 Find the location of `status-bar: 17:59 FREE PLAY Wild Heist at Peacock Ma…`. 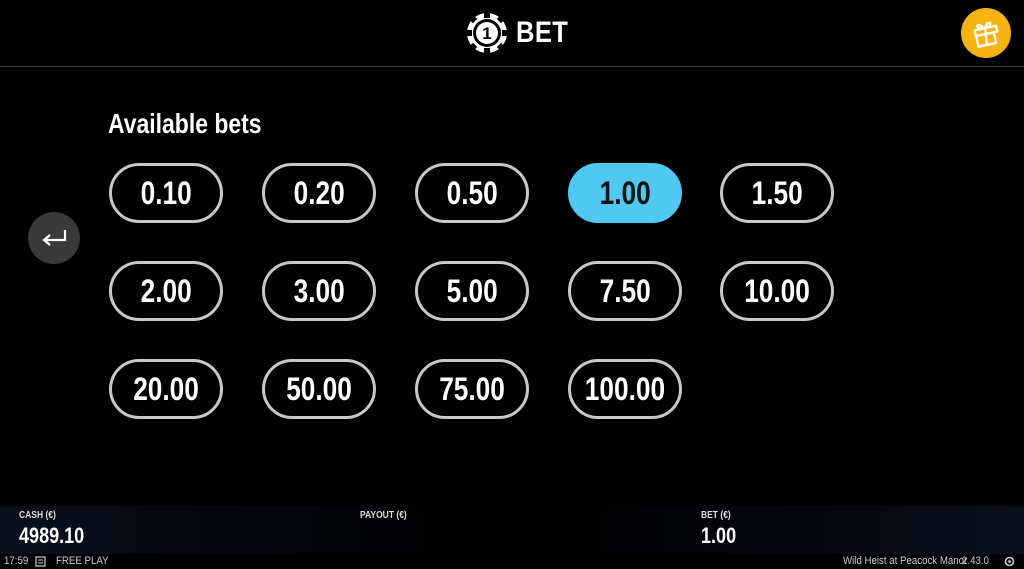

status-bar: 17:59 FREE PLAY Wild Heist at Peacock Ma… is located at coordinates (512, 561).